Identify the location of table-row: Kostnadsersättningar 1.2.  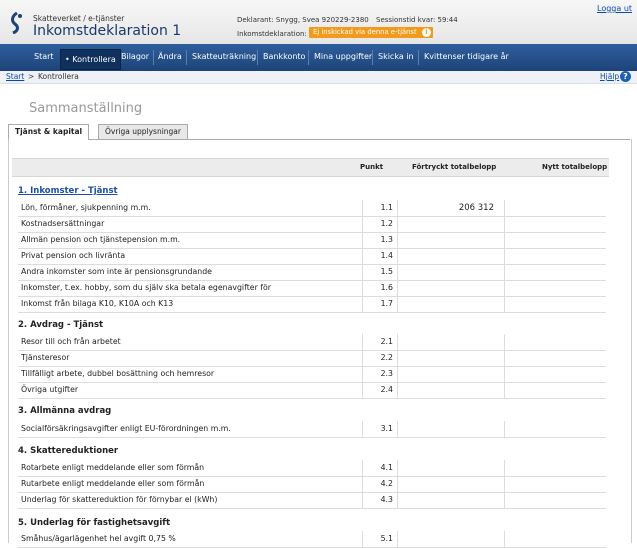
(312, 224).